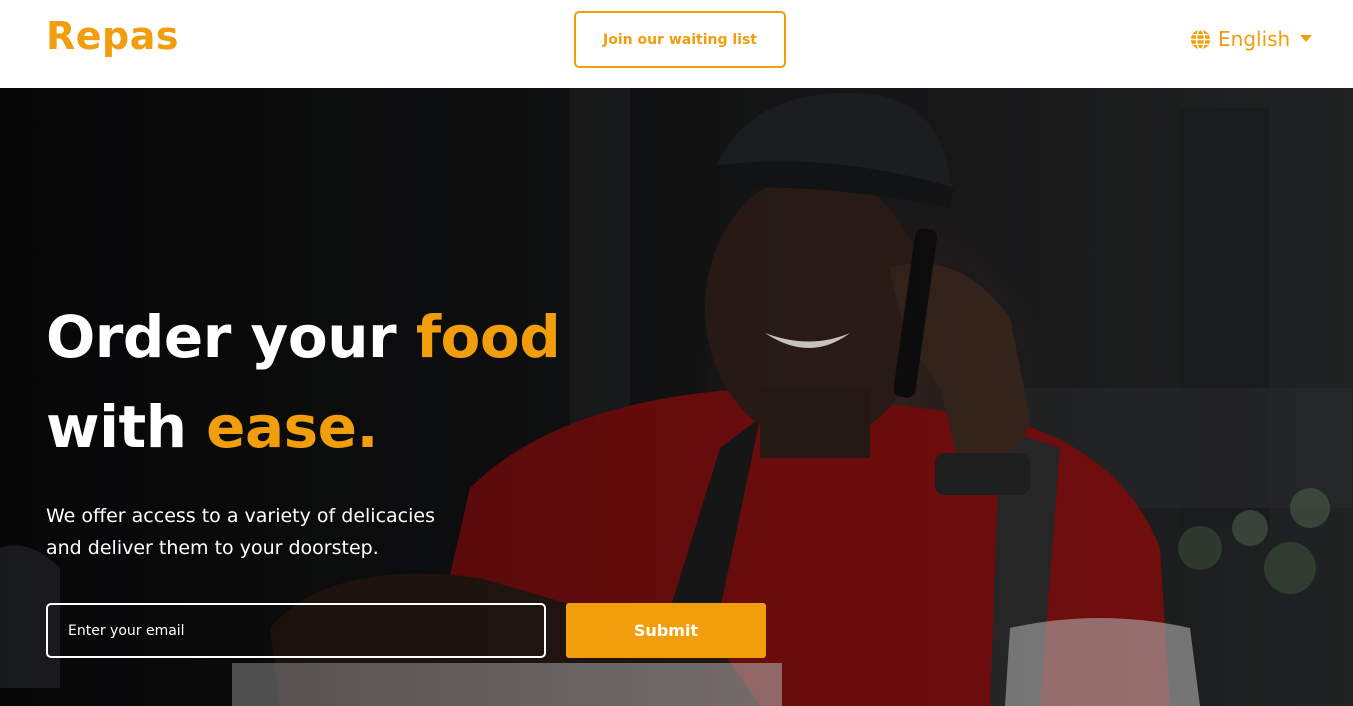 The image size is (1353, 706). What do you see at coordinates (231, 337) in the screenshot?
I see `headline-line1-plain: Order your` at bounding box center [231, 337].